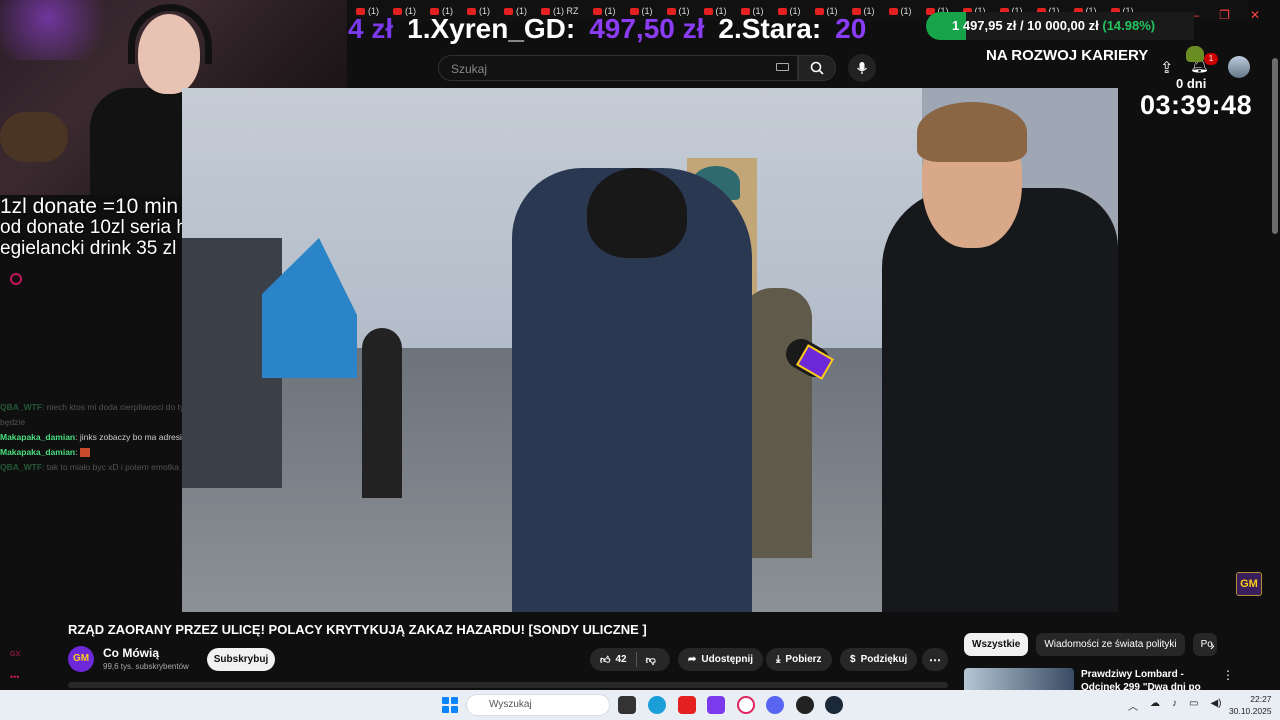 Image resolution: width=1280 pixels, height=720 pixels. What do you see at coordinates (630, 659) in the screenshot?
I see `like-dislike-group: 👍︎ 42 👎︎` at bounding box center [630, 659].